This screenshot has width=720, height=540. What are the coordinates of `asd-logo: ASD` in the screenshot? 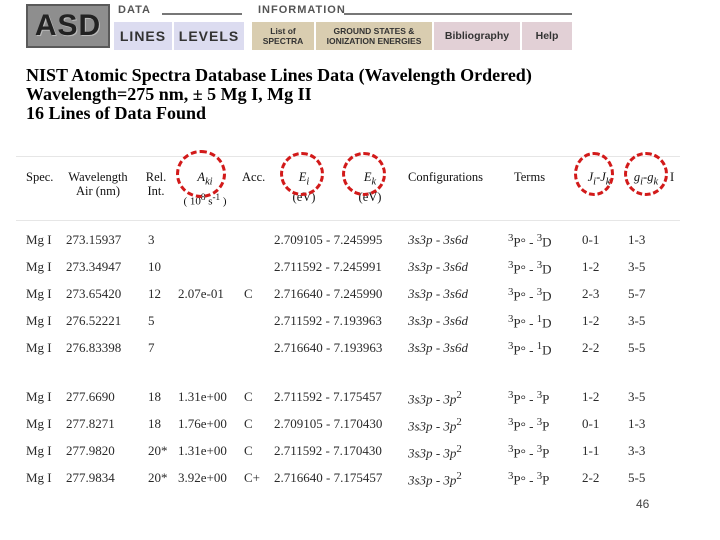 It's located at (68, 26).